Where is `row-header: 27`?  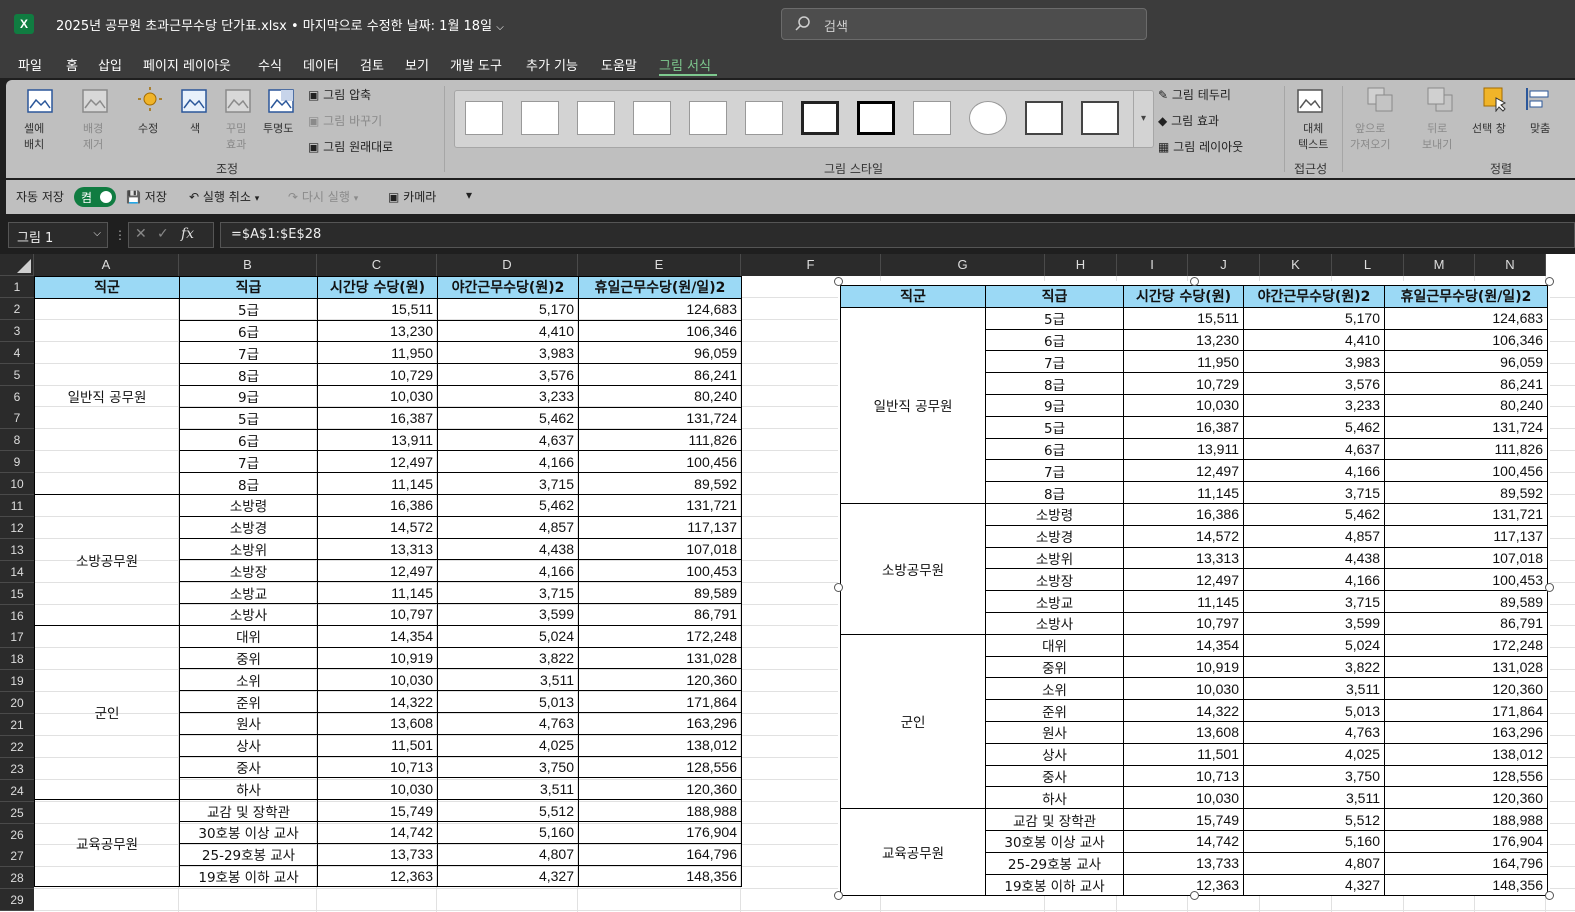
row-header: 27 is located at coordinates (17, 856).